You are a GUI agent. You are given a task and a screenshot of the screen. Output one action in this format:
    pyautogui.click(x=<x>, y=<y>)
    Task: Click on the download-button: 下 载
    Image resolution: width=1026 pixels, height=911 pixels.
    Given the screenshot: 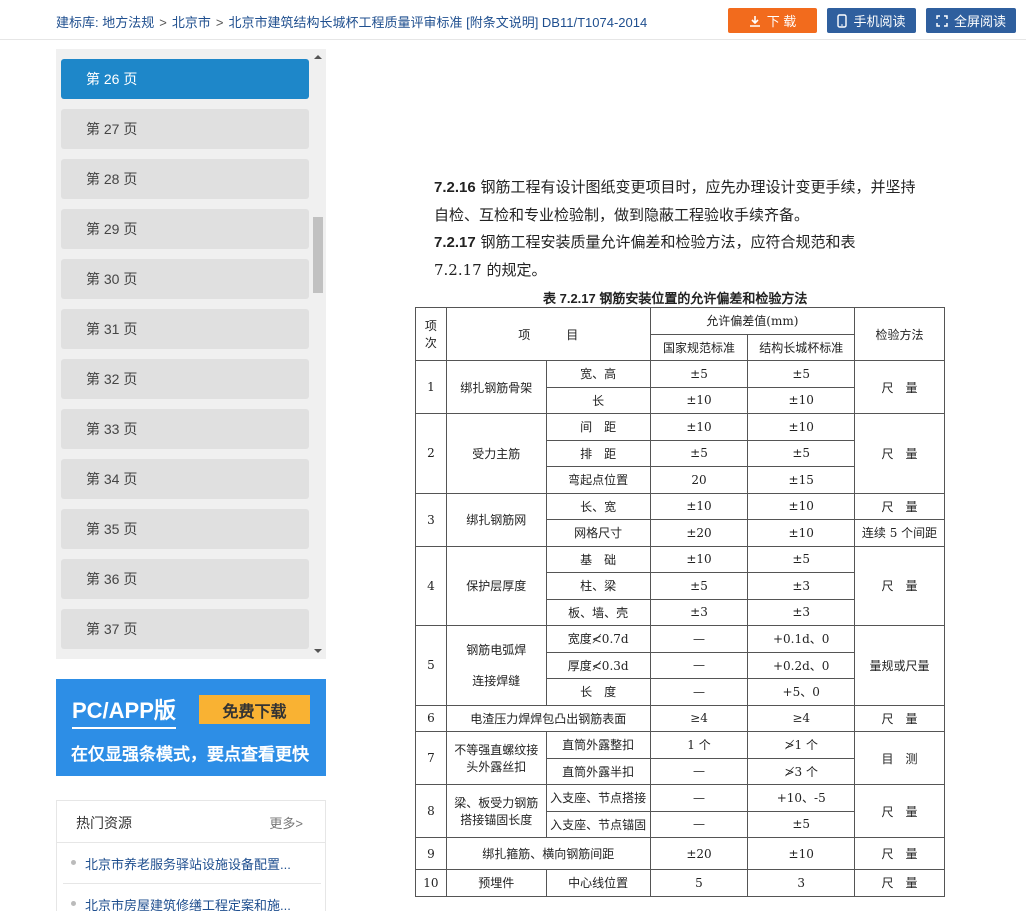 What is the action you would take?
    pyautogui.click(x=772, y=20)
    